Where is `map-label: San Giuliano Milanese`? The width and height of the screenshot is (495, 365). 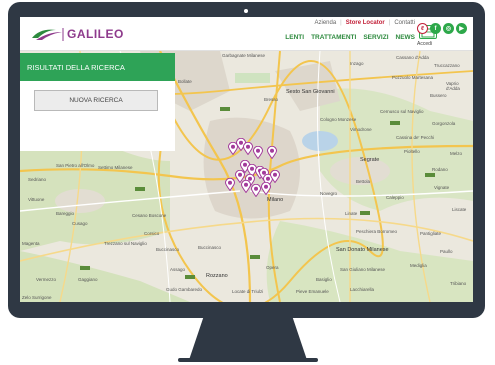
map-label: San Giuliano Milanese is located at coordinates (363, 269).